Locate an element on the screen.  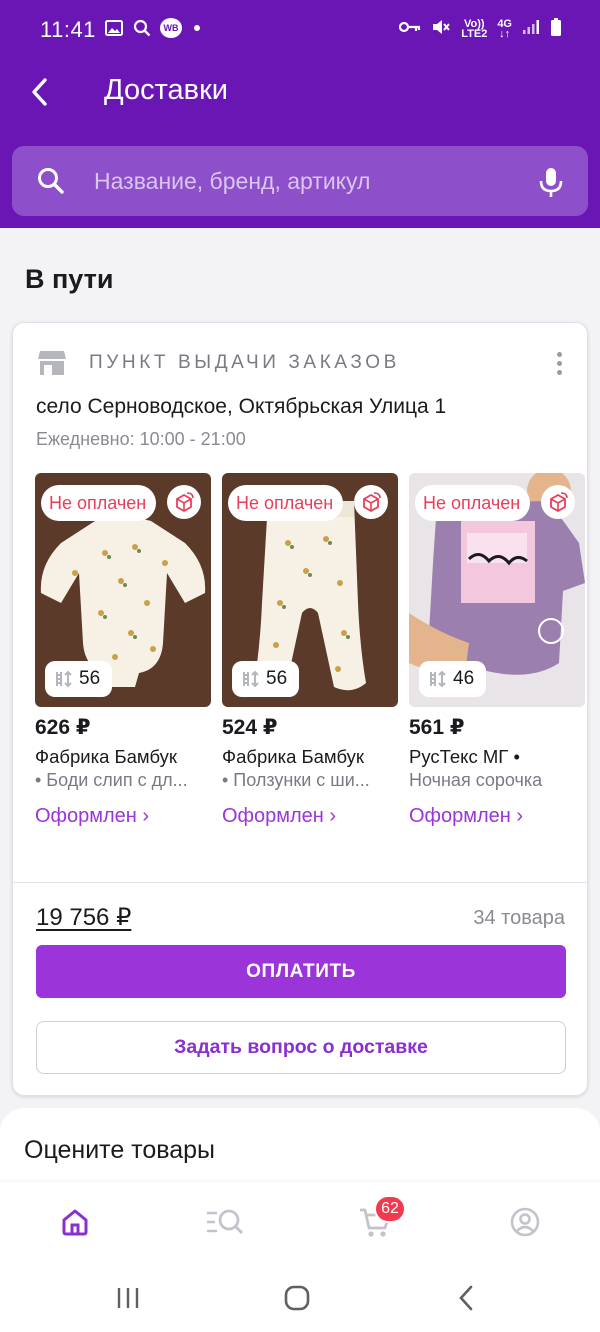
system-navigation-bar is located at coordinates (300, 1297).